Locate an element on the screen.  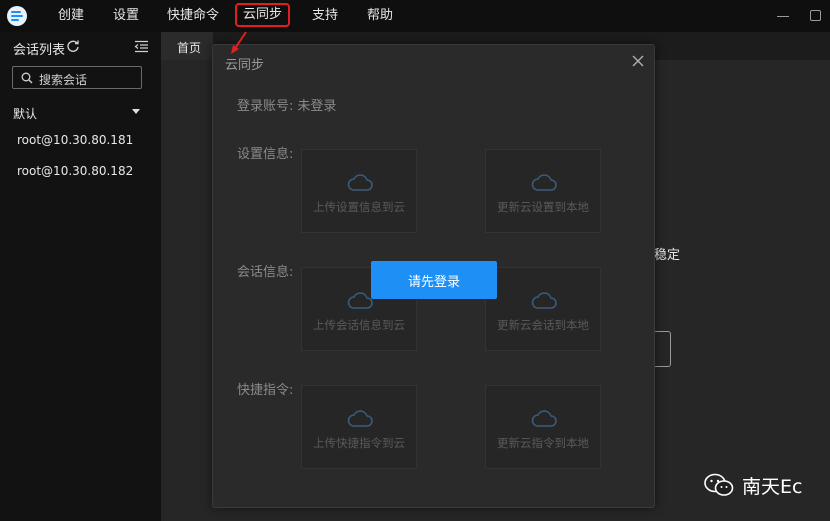
search-icon is located at coordinates (27, 78).